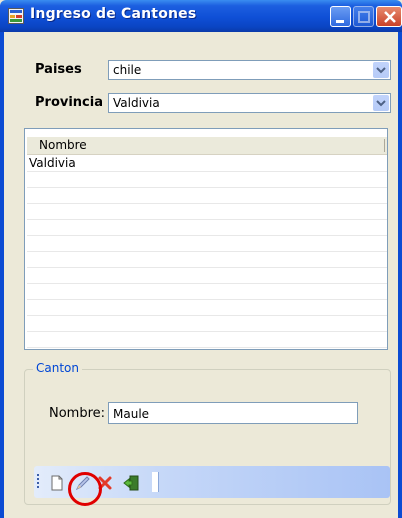 Image resolution: width=402 pixels, height=518 pixels. Describe the element at coordinates (16, 16) in the screenshot. I see `app-icon` at that location.